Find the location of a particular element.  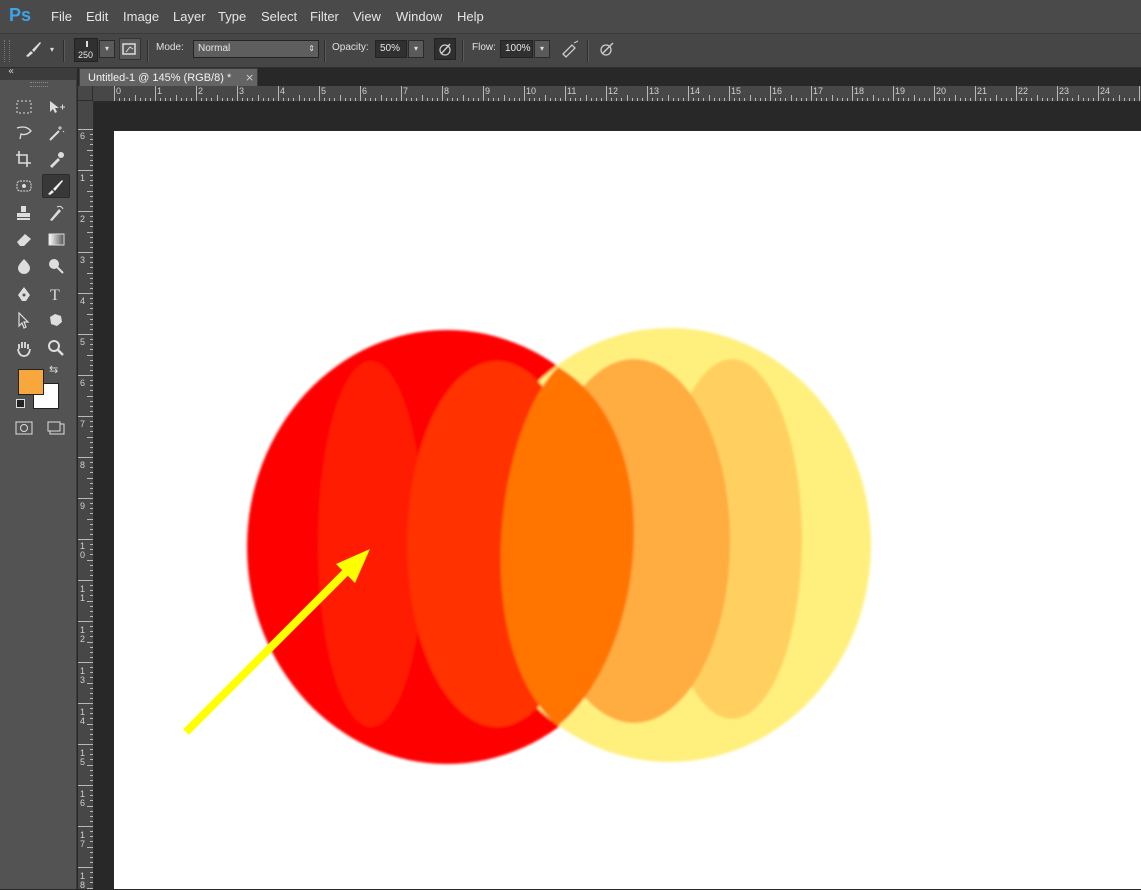

opacity-label: Opacity: is located at coordinates (350, 47).